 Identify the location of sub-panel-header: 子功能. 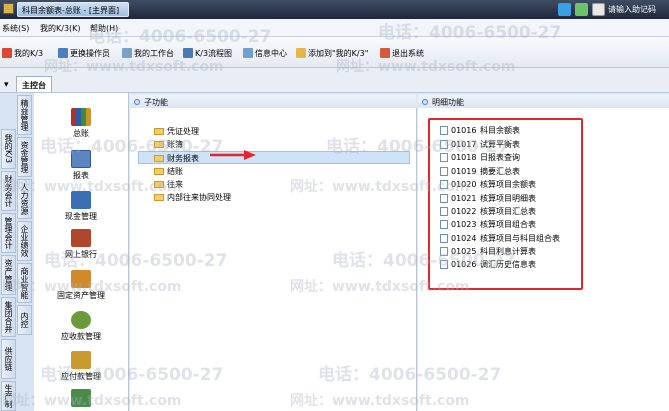
(273, 102).